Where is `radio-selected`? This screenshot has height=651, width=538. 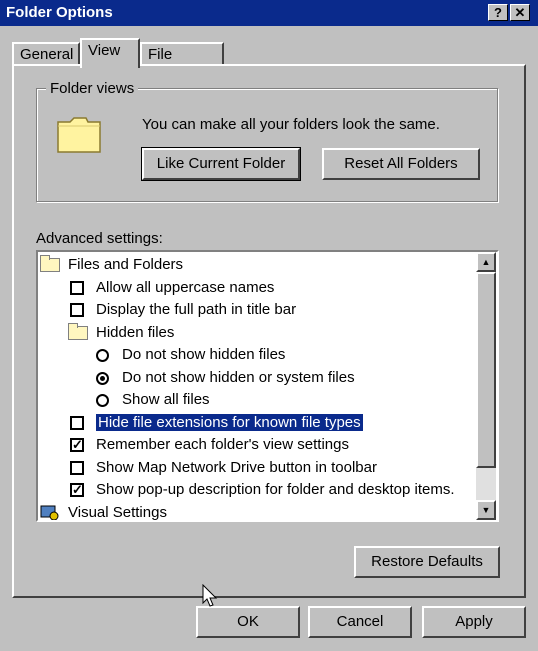
radio-selected is located at coordinates (102, 378).